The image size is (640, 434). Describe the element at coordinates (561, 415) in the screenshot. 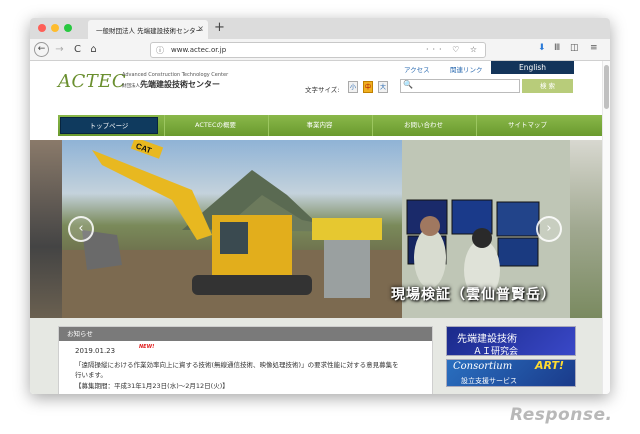

I see `response-watermark: Response.` at that location.